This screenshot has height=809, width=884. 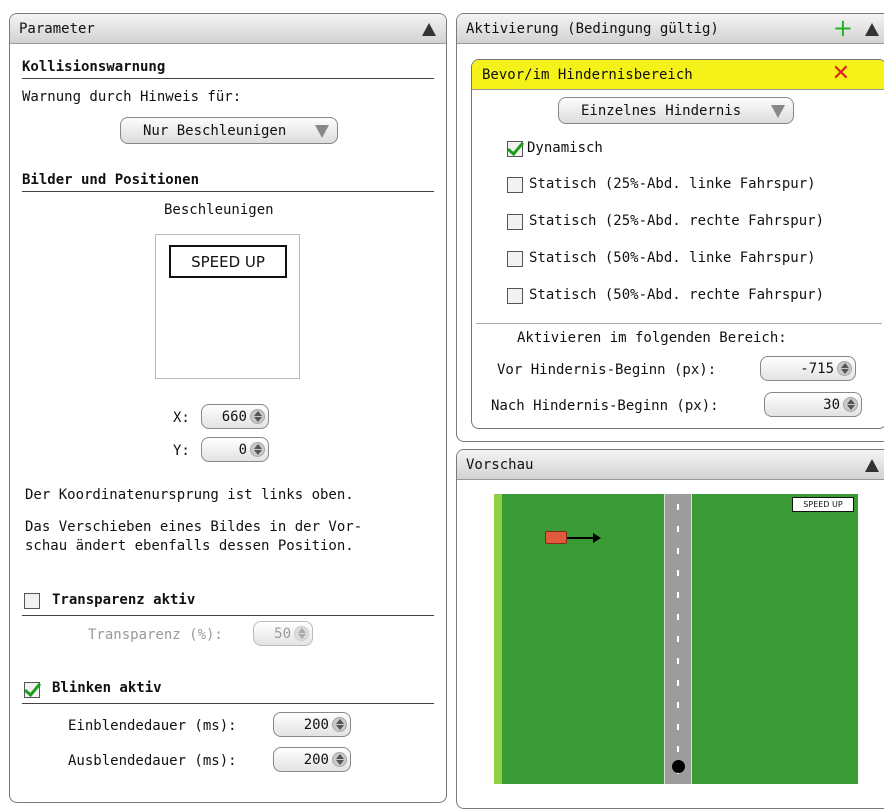 I want to click on ausblend-value: 200, so click(x=316, y=759).